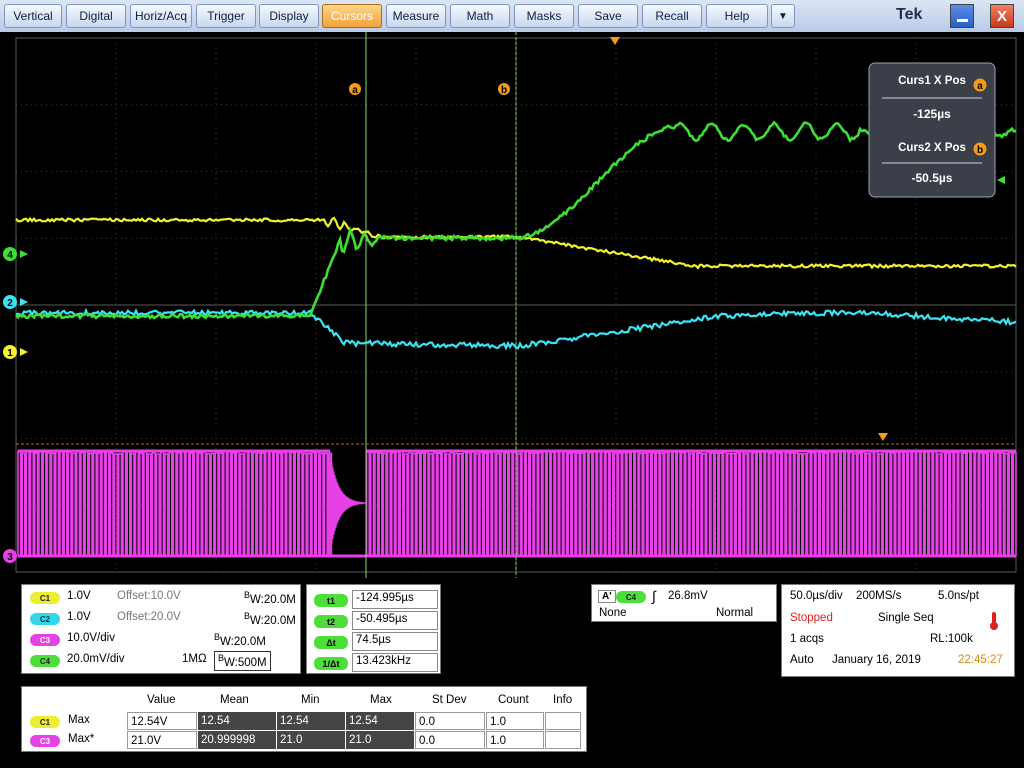 The height and width of the screenshot is (768, 1024). I want to click on ch3-ground-marker: 3, so click(10, 556).